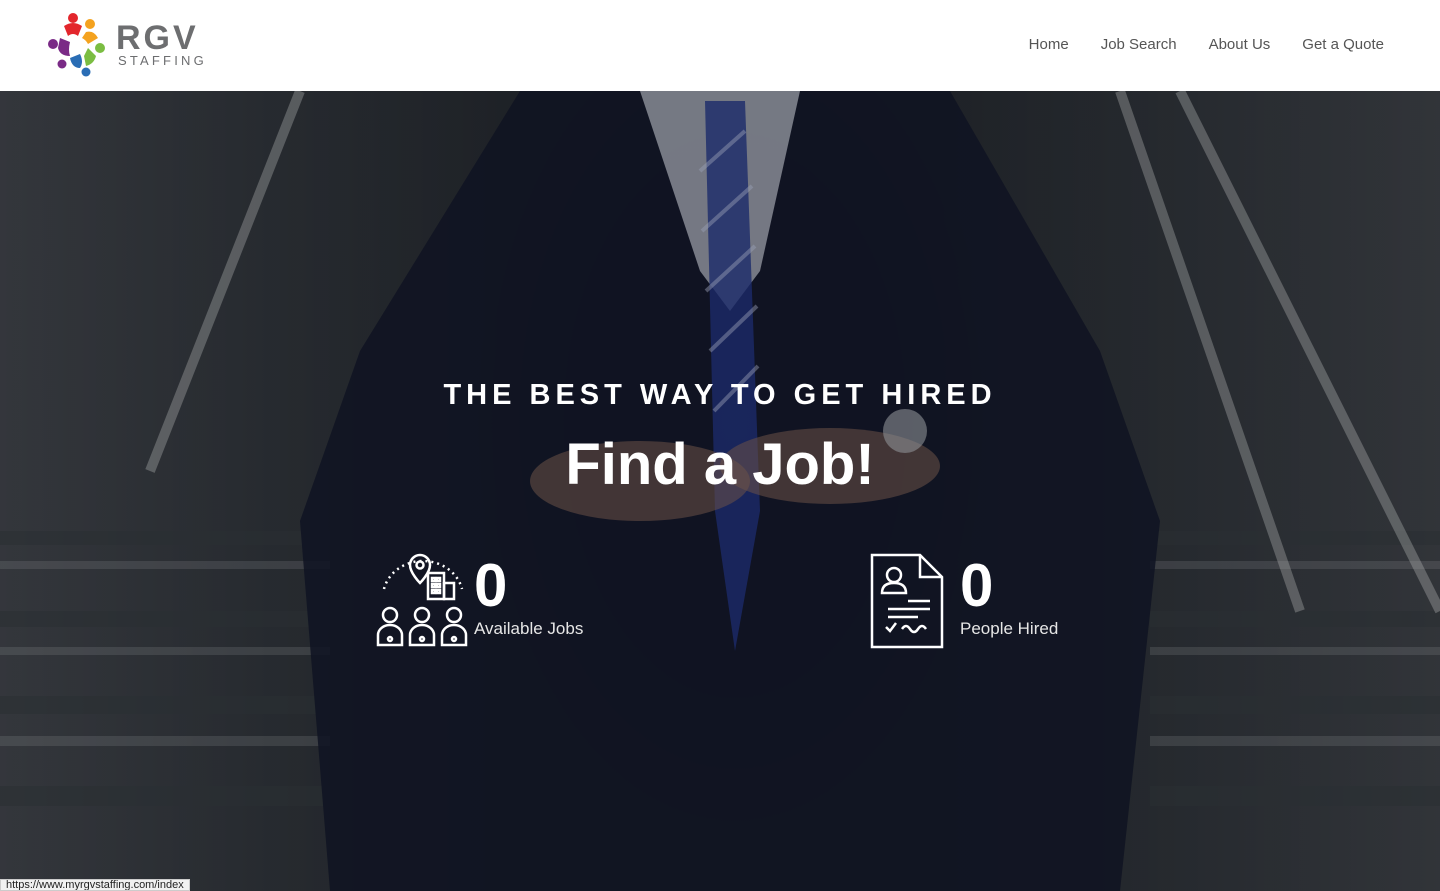 This screenshot has width=1440, height=891. I want to click on nav-home-link: Home, so click(1049, 44).